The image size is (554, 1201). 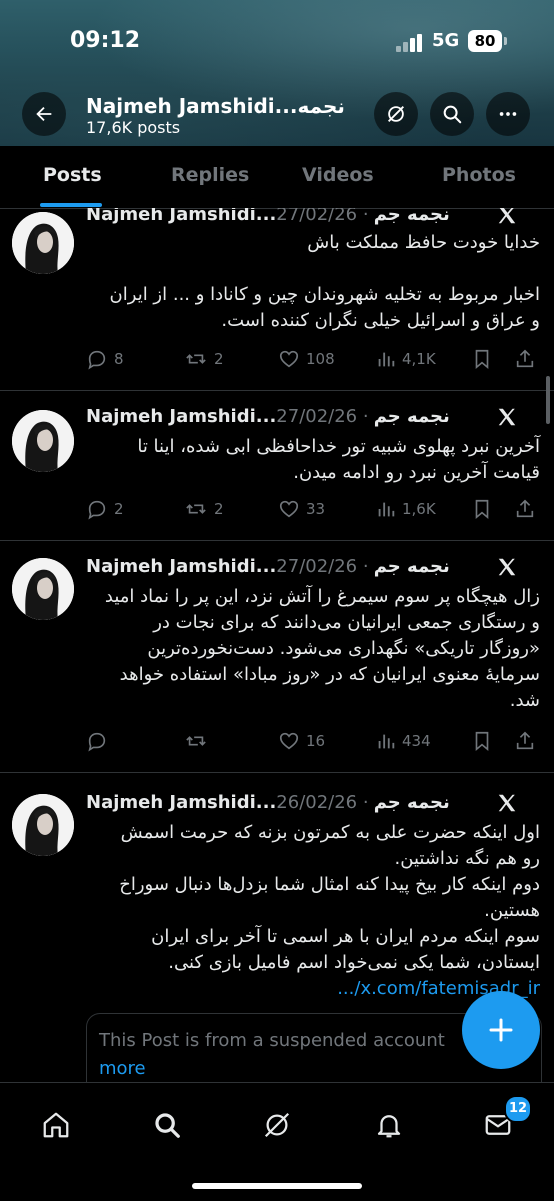 What do you see at coordinates (210, 175) in the screenshot?
I see `tab-replies: Replies` at bounding box center [210, 175].